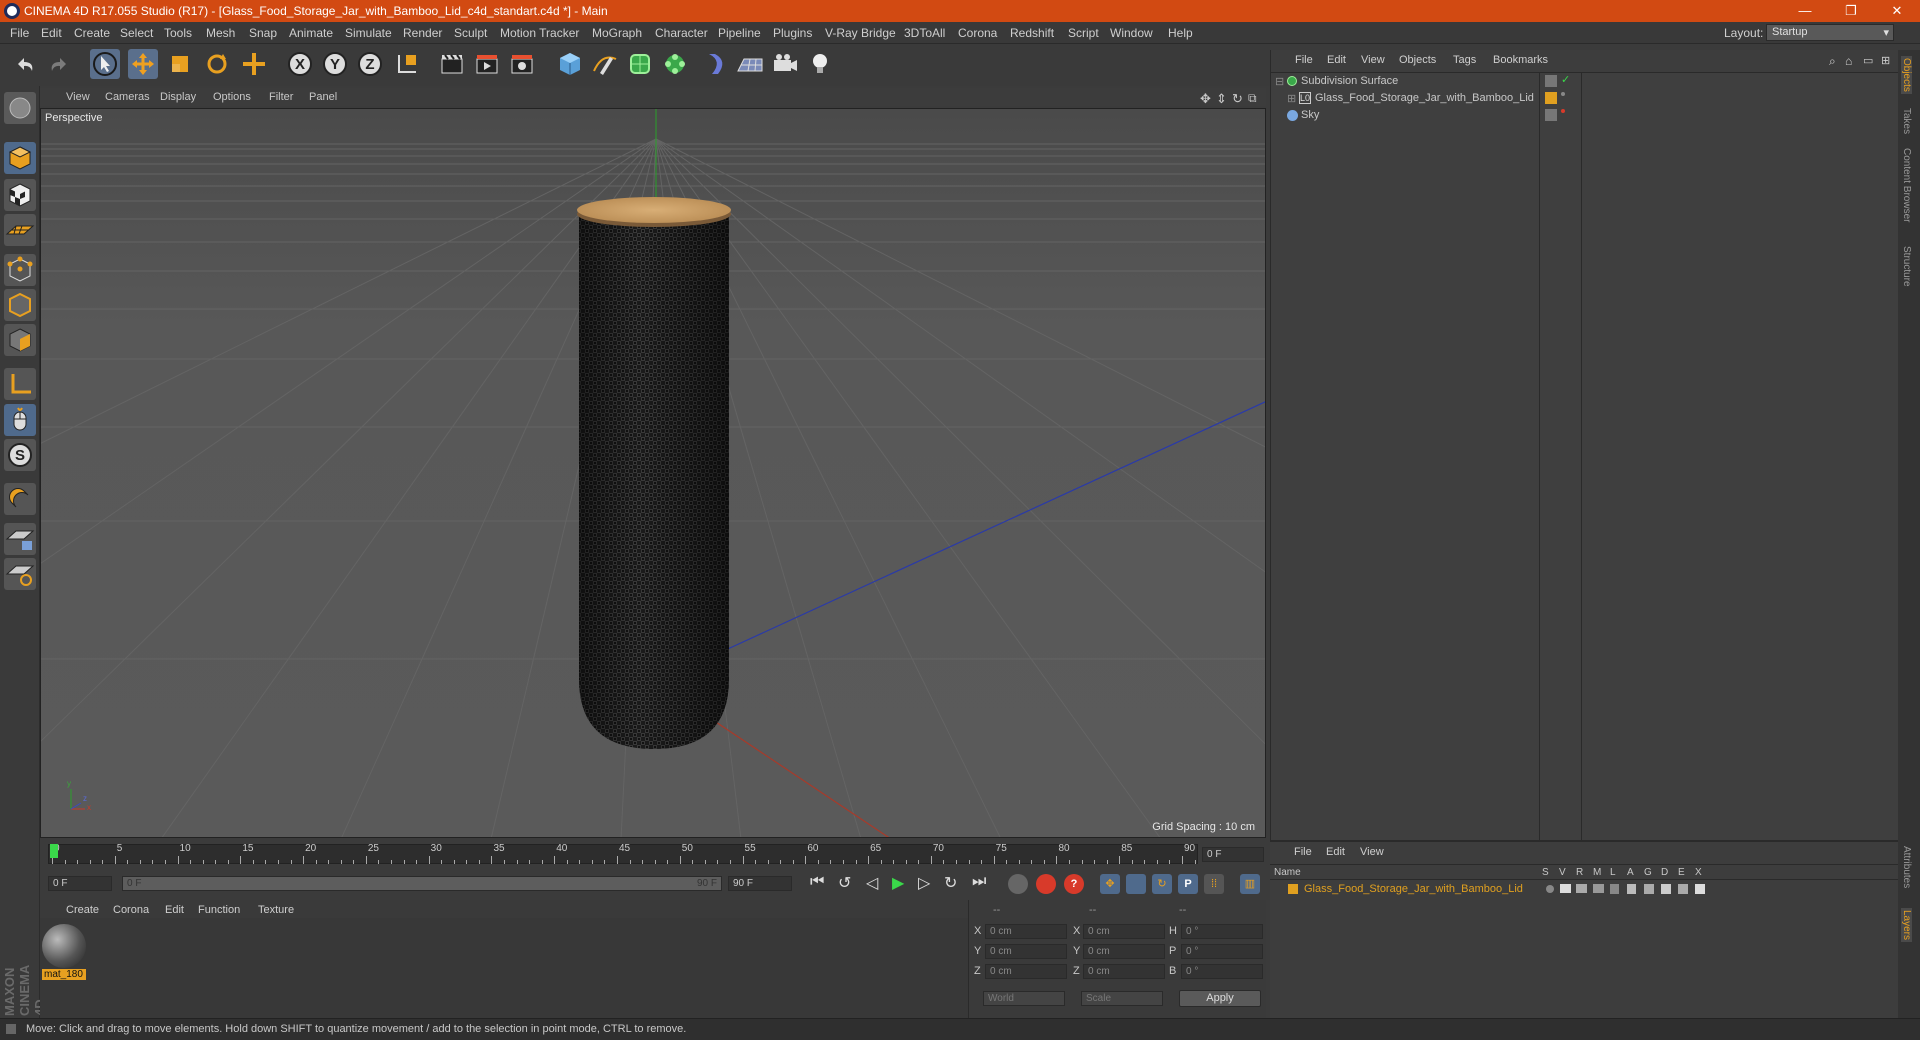 This screenshot has width=1920, height=1040. What do you see at coordinates (1291, 98) in the screenshot?
I see `expand-toggle-icon: ⊞` at bounding box center [1291, 98].